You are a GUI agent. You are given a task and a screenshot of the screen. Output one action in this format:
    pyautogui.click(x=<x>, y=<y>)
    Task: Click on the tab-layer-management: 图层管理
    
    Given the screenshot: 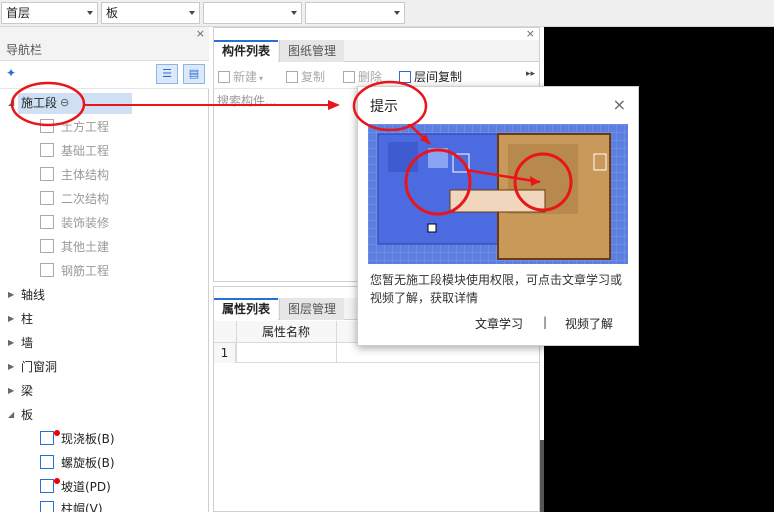 What is the action you would take?
    pyautogui.click(x=312, y=309)
    